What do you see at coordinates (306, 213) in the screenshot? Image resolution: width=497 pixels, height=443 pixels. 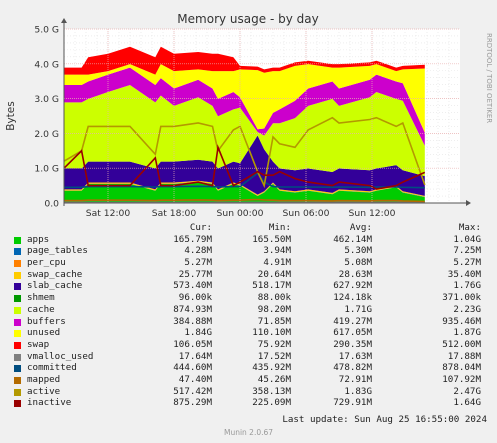 I see `x-tick-label: Sun 06:00` at bounding box center [306, 213].